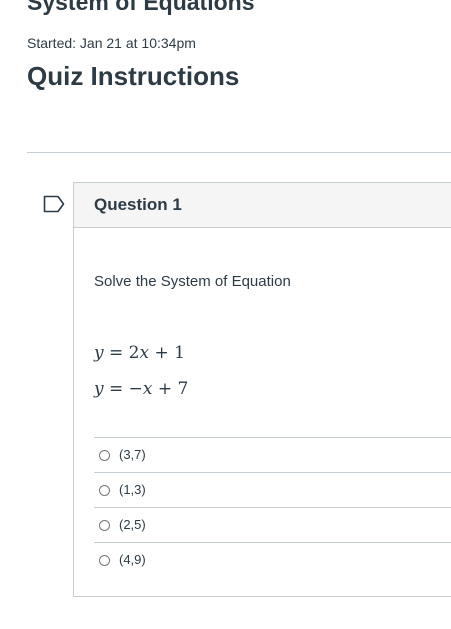 Image resolution: width=451 pixels, height=629 pixels. What do you see at coordinates (272, 524) in the screenshot?
I see `answer-option-3: (2,5)` at bounding box center [272, 524].